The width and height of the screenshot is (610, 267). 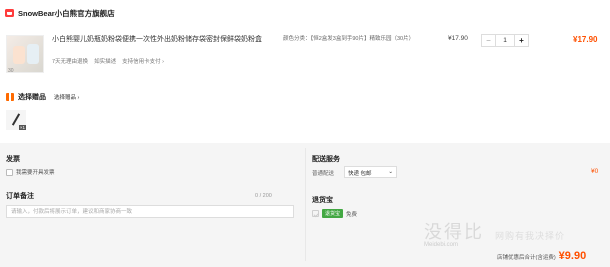 What do you see at coordinates (526, 258) in the screenshot?
I see `total-label: 店铺优惠后合计(含运费)` at bounding box center [526, 258].